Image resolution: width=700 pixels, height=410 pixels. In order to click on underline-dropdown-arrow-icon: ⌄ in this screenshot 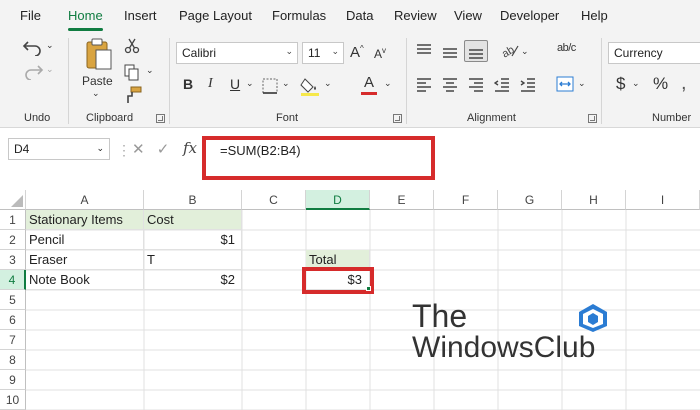, I will do `click(250, 83)`.